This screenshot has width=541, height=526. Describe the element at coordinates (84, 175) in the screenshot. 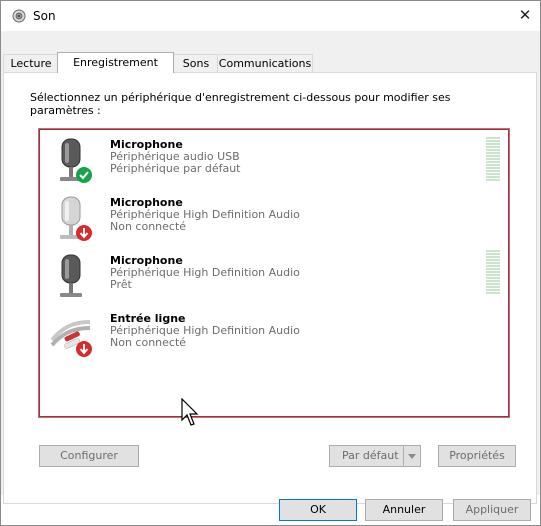

I see `default-check-icon` at that location.